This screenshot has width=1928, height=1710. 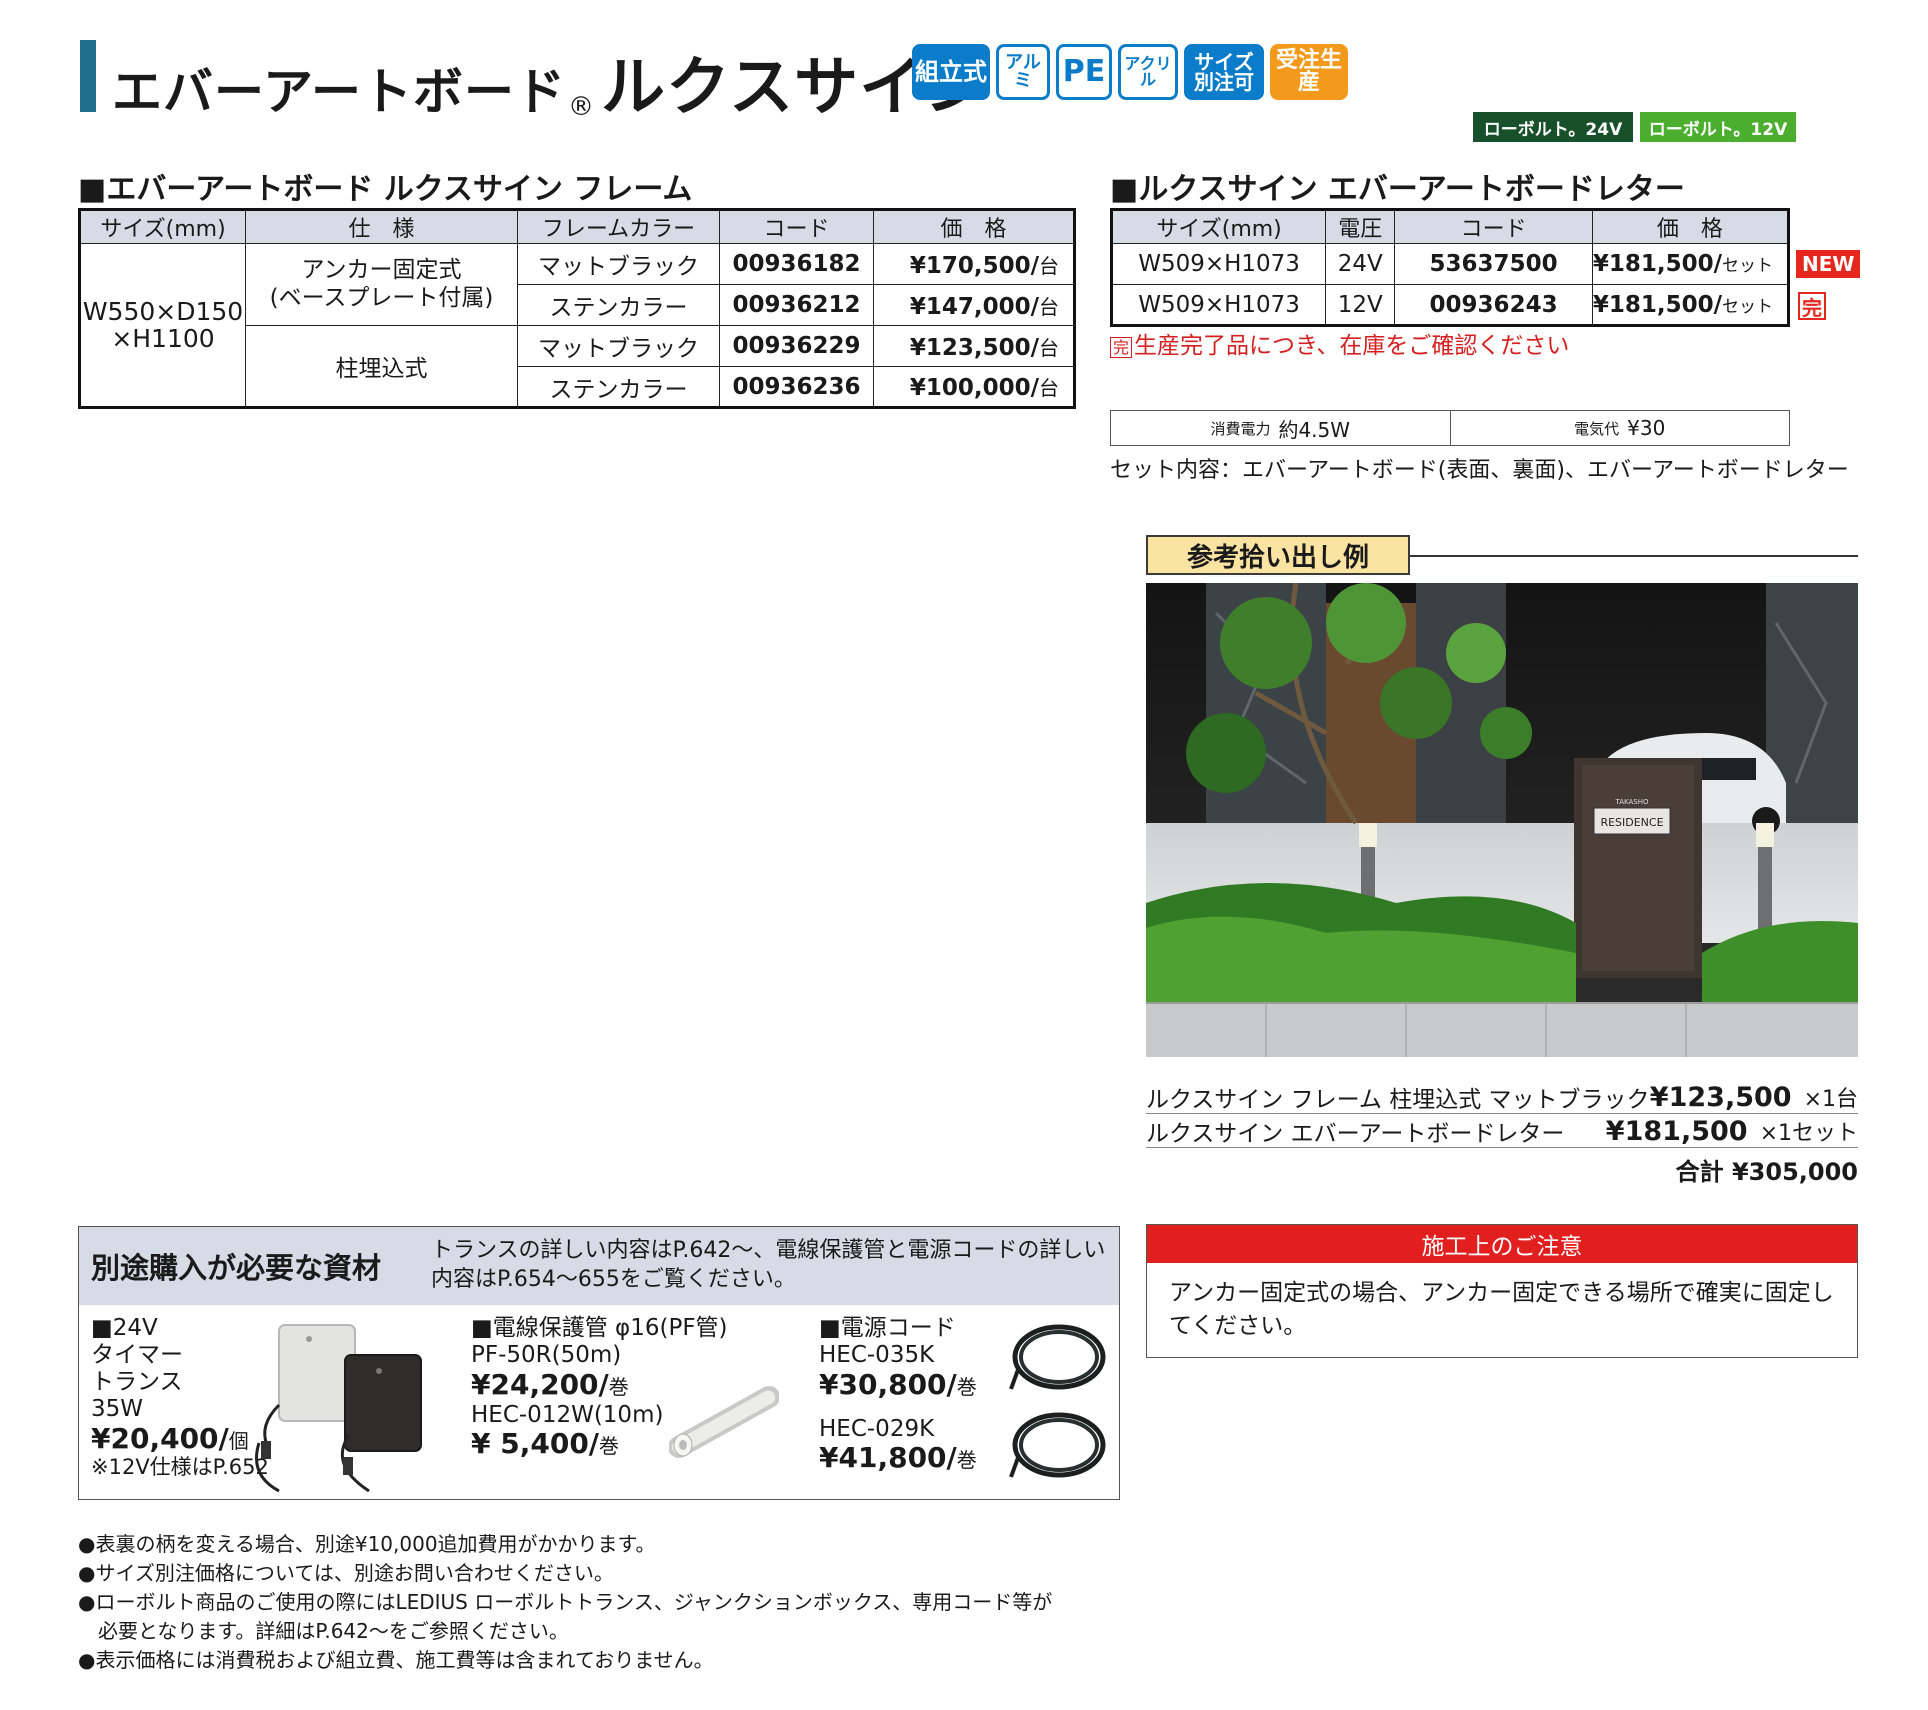 What do you see at coordinates (1360, 305) in the screenshot?
I see `voltage: 12V` at bounding box center [1360, 305].